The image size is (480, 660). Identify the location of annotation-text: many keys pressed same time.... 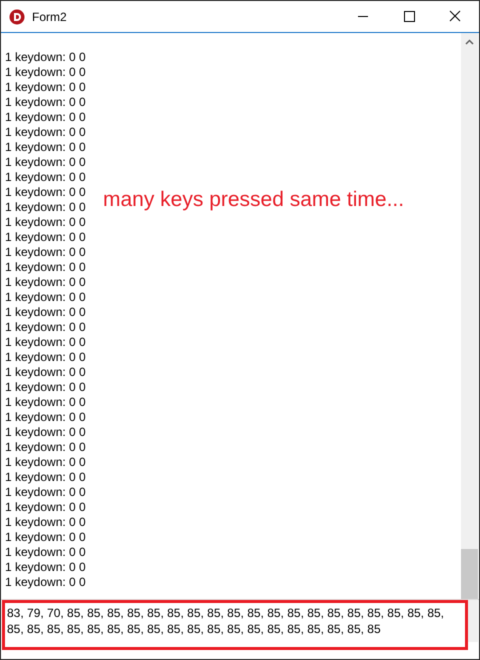
(253, 200).